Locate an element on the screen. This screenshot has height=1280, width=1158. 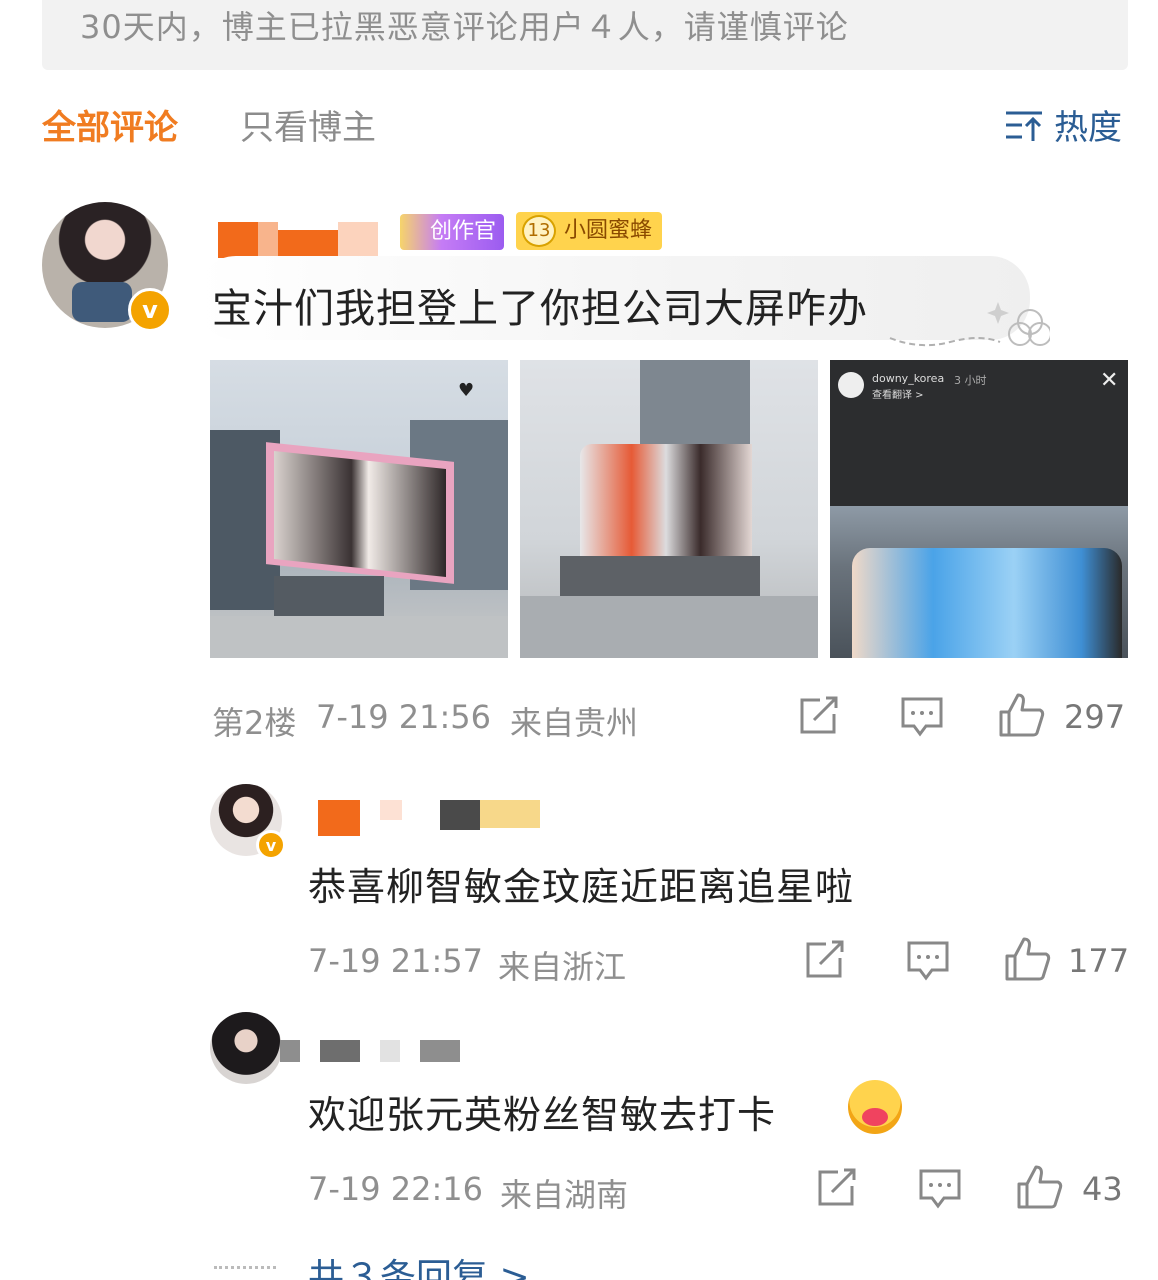
more-replies-link: 共３条回复 > is located at coordinates (419, 1264).